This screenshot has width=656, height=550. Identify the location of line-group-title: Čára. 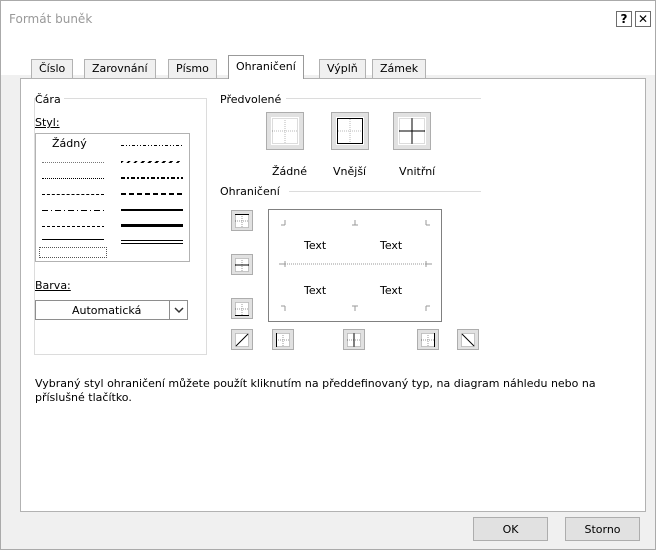
(49, 99).